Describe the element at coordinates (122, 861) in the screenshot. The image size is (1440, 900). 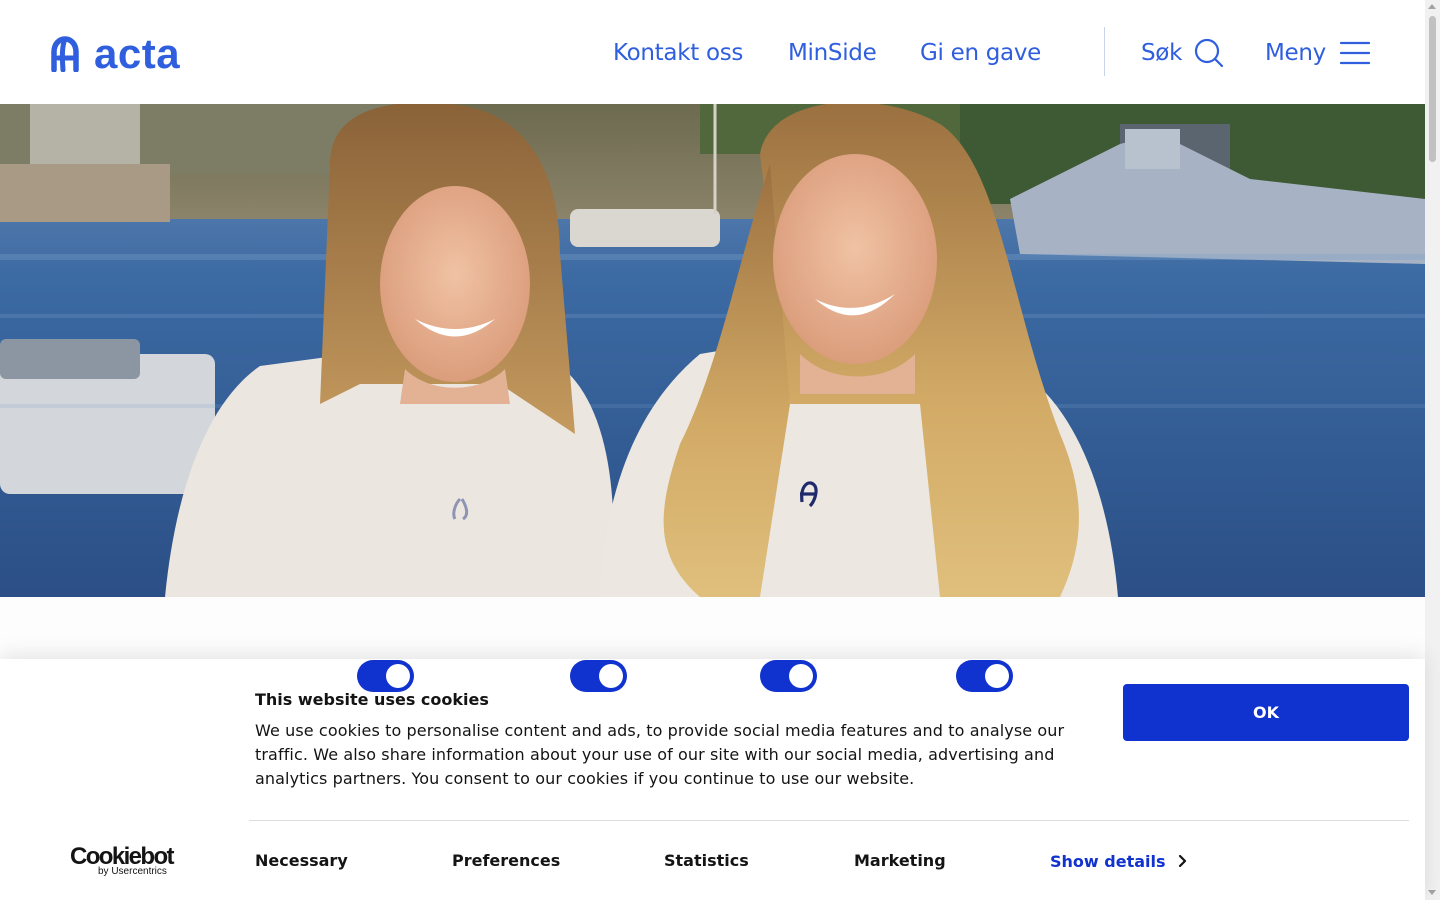
I see `cookiebot-logo: Cookiebot by Usercentrics` at that location.